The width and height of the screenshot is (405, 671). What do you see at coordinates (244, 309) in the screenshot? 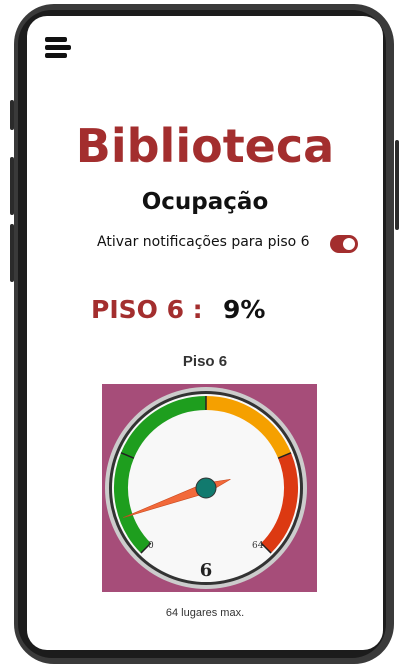
I see `occupancy-percent: 9%` at bounding box center [244, 309].